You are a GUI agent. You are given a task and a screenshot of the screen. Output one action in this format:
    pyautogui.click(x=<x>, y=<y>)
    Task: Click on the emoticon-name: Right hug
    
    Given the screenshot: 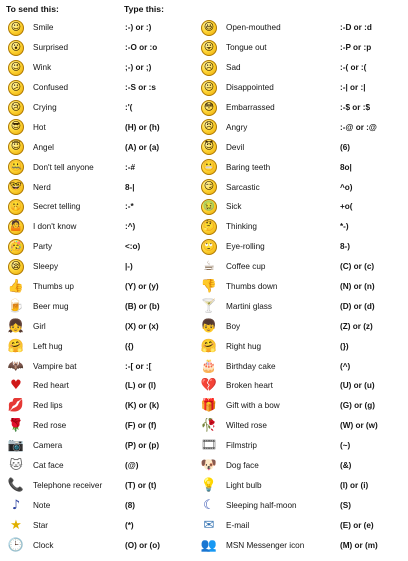 What is the action you would take?
    pyautogui.click(x=244, y=346)
    